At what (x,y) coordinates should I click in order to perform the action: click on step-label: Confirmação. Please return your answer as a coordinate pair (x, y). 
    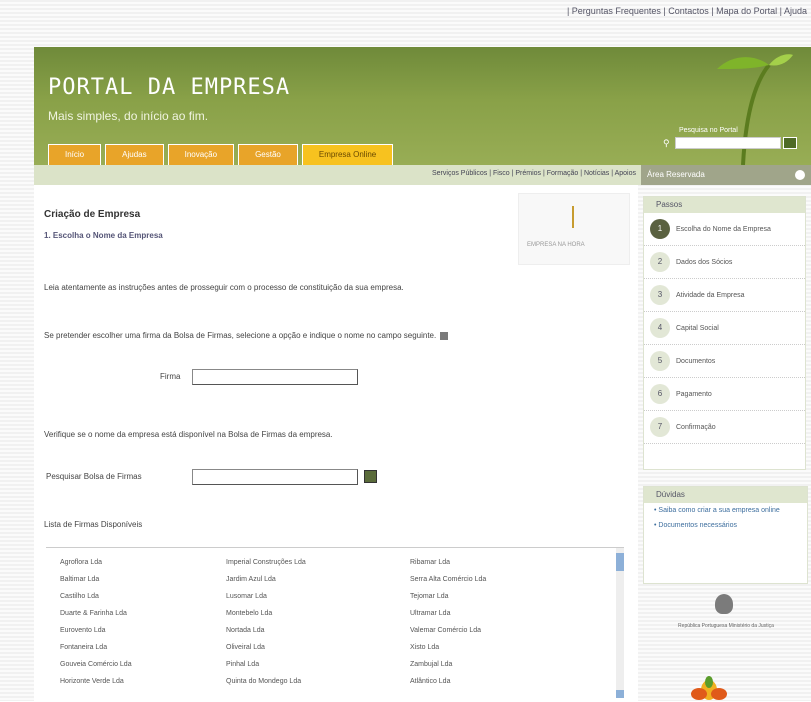
    Looking at the image, I should click on (696, 427).